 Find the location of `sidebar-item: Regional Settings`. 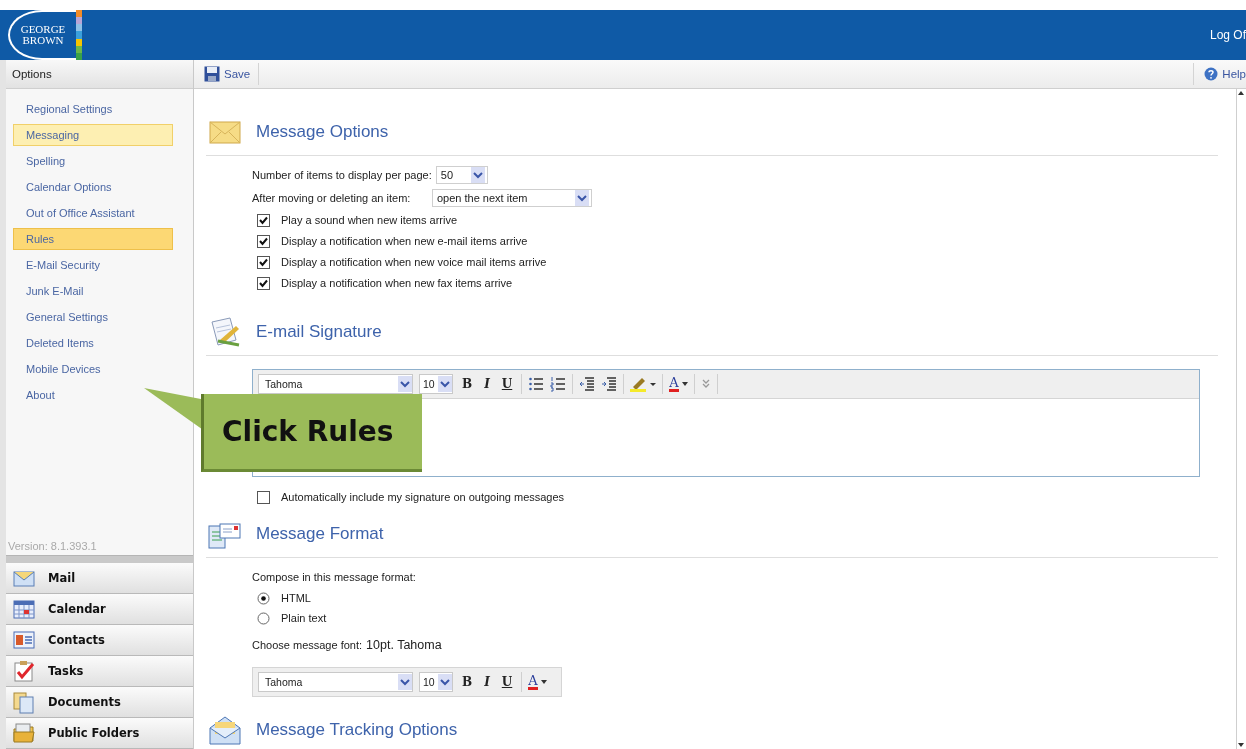

sidebar-item: Regional Settings is located at coordinates (93, 109).